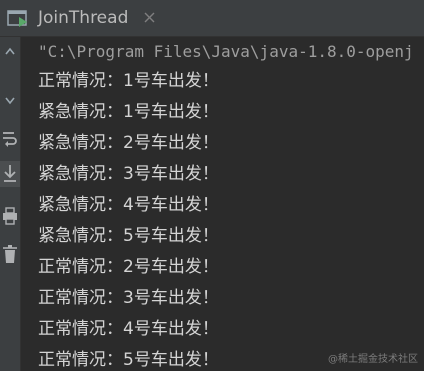  I want to click on watermark: @稀土掘金技术社区, so click(373, 359).